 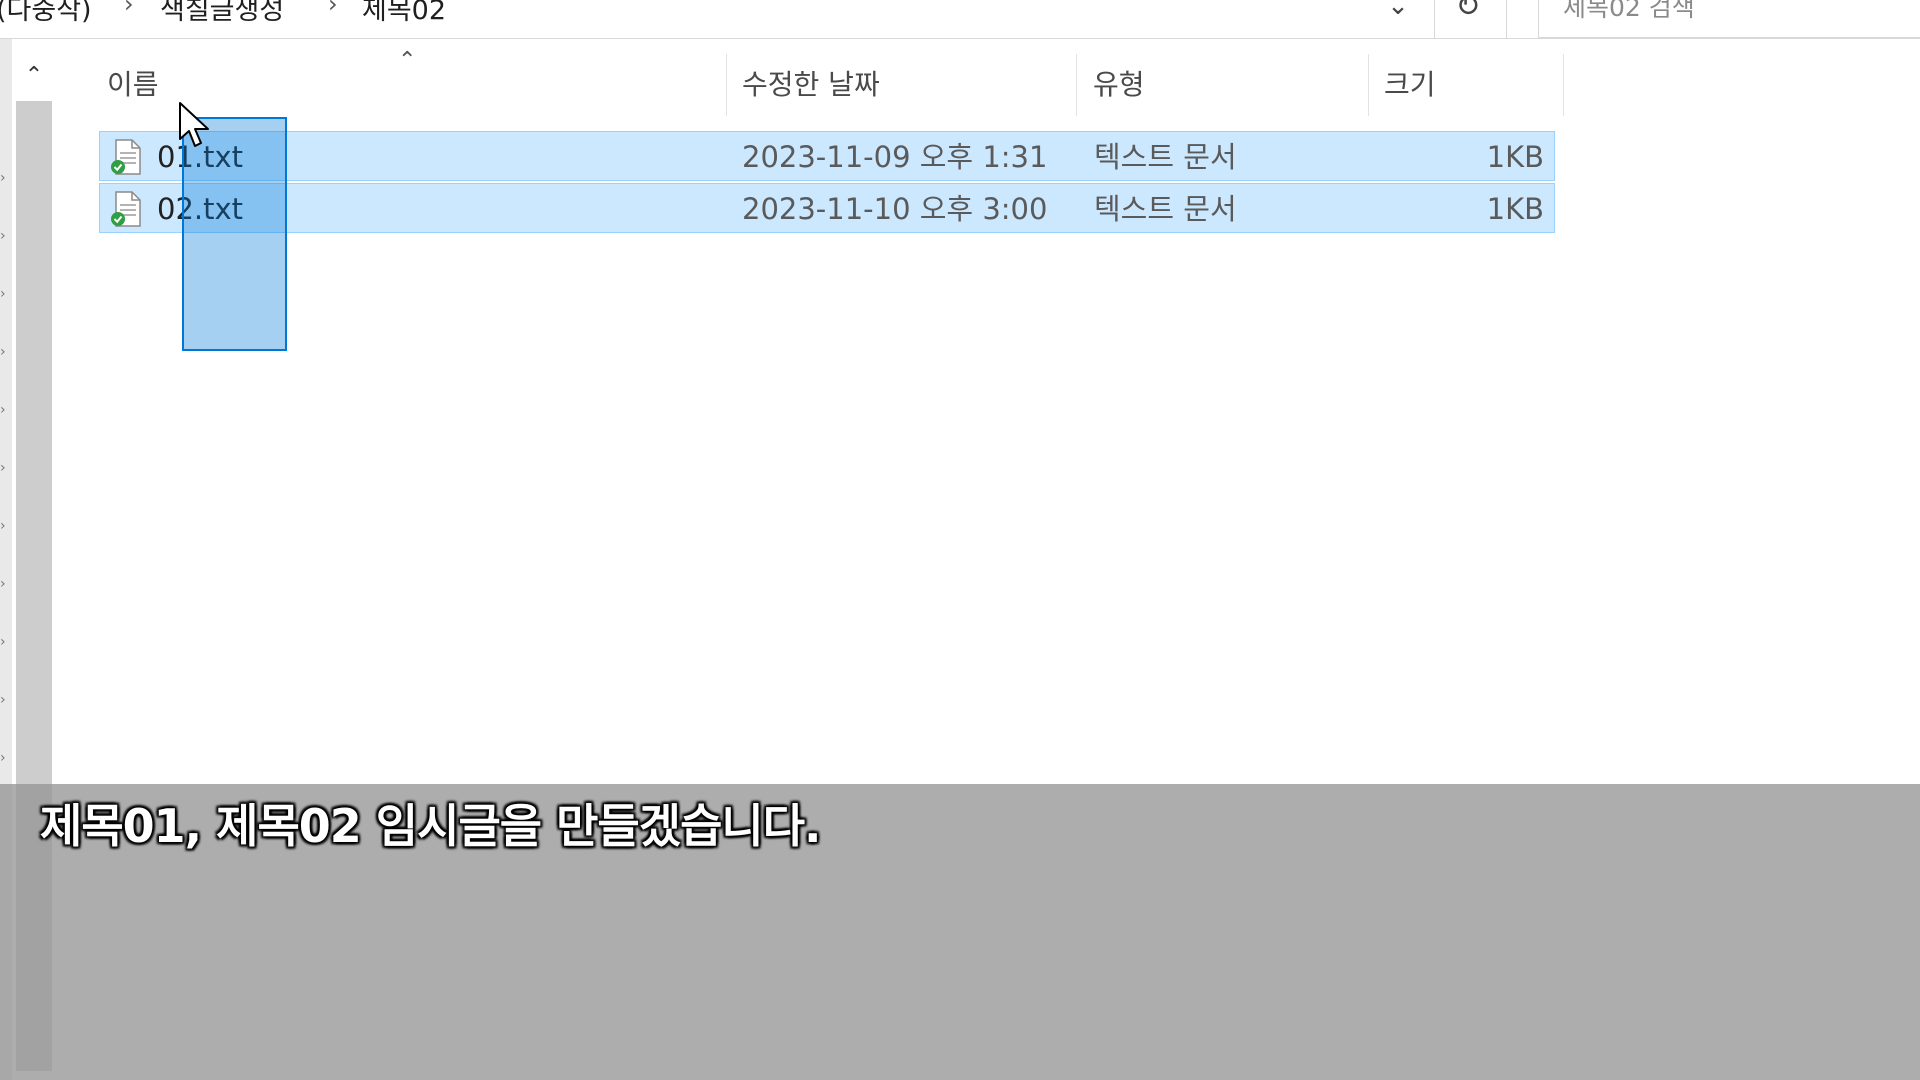 I want to click on column-header-size: 크기, so click(x=1410, y=88).